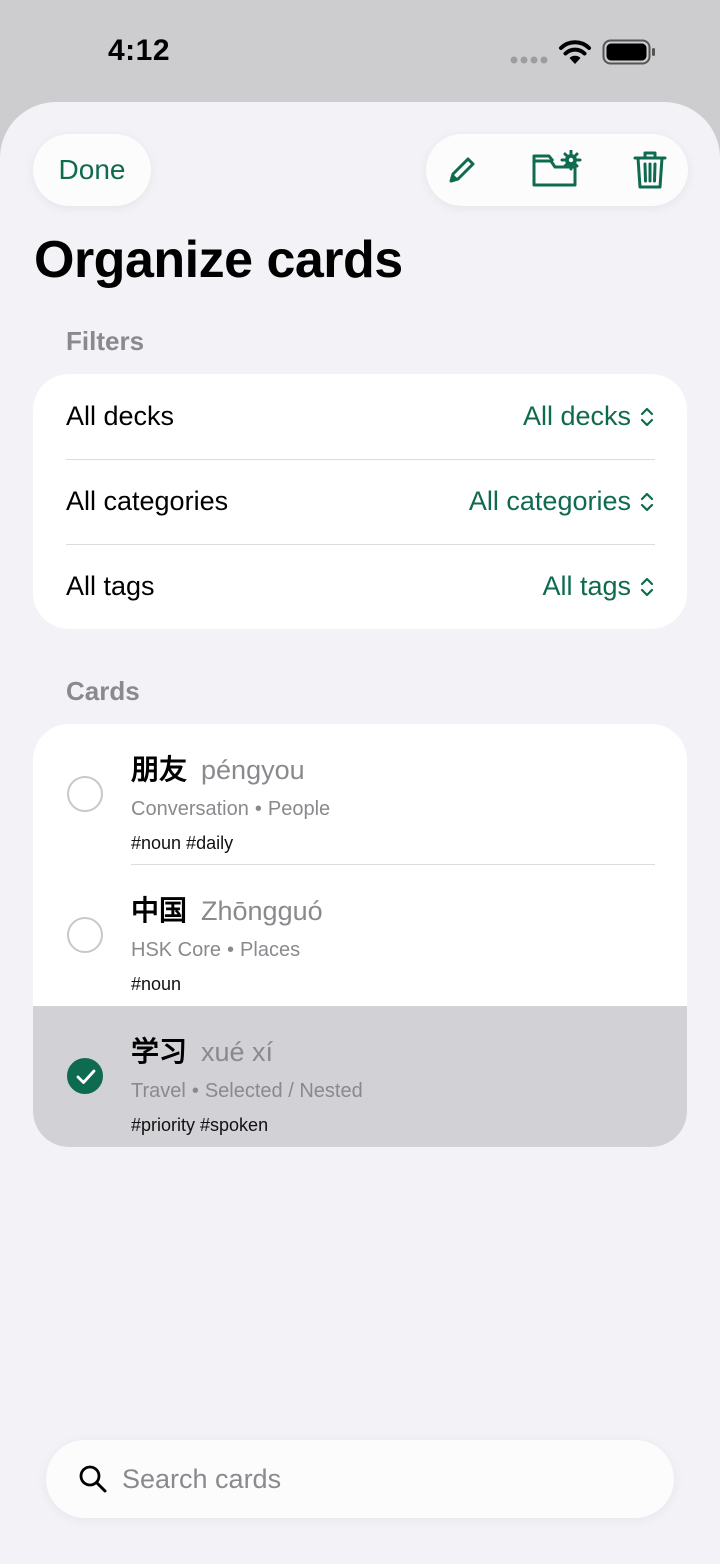  What do you see at coordinates (529, 60) in the screenshot?
I see `cellular-signal-icon` at bounding box center [529, 60].